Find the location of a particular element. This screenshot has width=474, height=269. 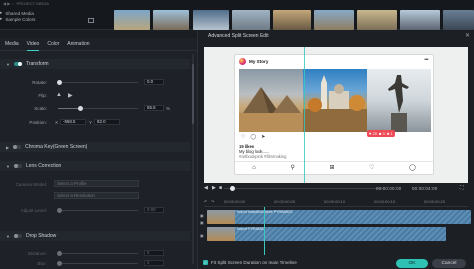

rotate-row: Rotate: 0.0 is located at coordinates (95, 82).